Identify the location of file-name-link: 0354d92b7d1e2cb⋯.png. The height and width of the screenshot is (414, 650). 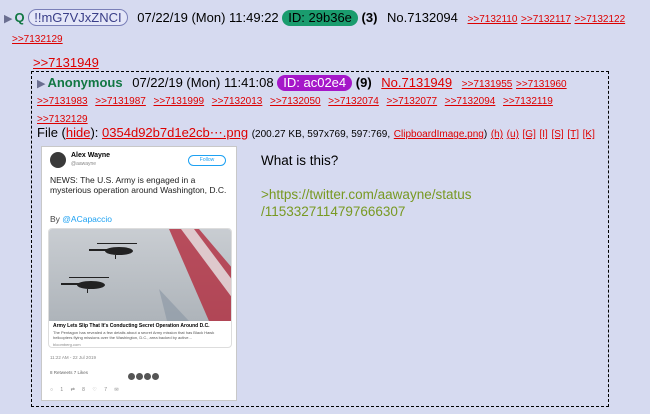
(175, 132).